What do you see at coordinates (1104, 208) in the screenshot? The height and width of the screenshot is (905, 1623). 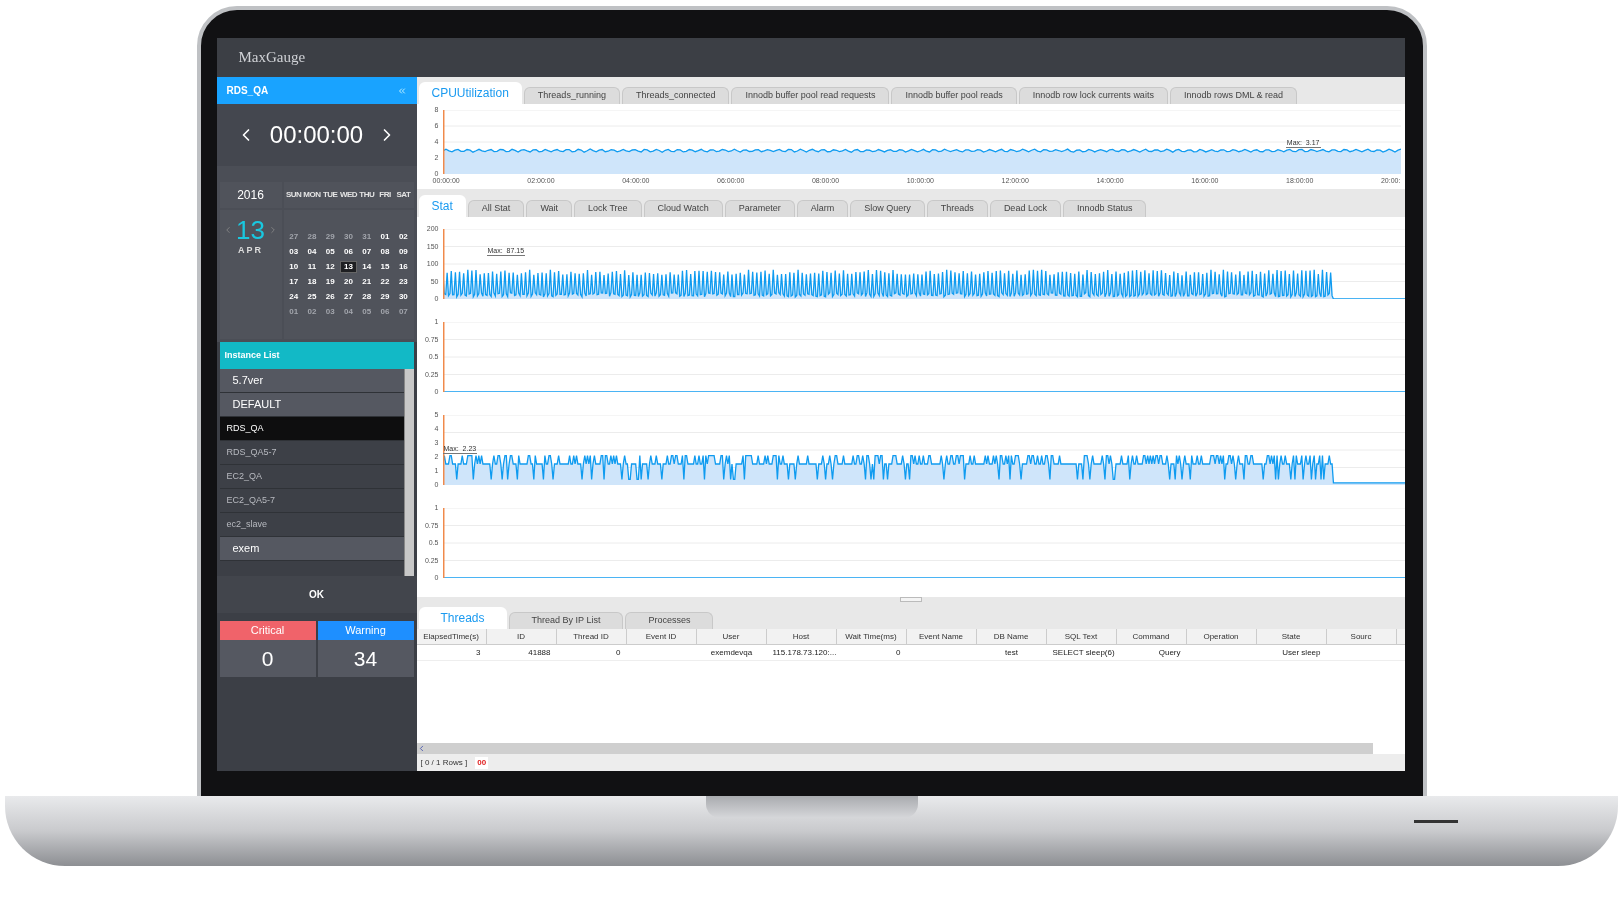 I see `tab: Innodb Status` at bounding box center [1104, 208].